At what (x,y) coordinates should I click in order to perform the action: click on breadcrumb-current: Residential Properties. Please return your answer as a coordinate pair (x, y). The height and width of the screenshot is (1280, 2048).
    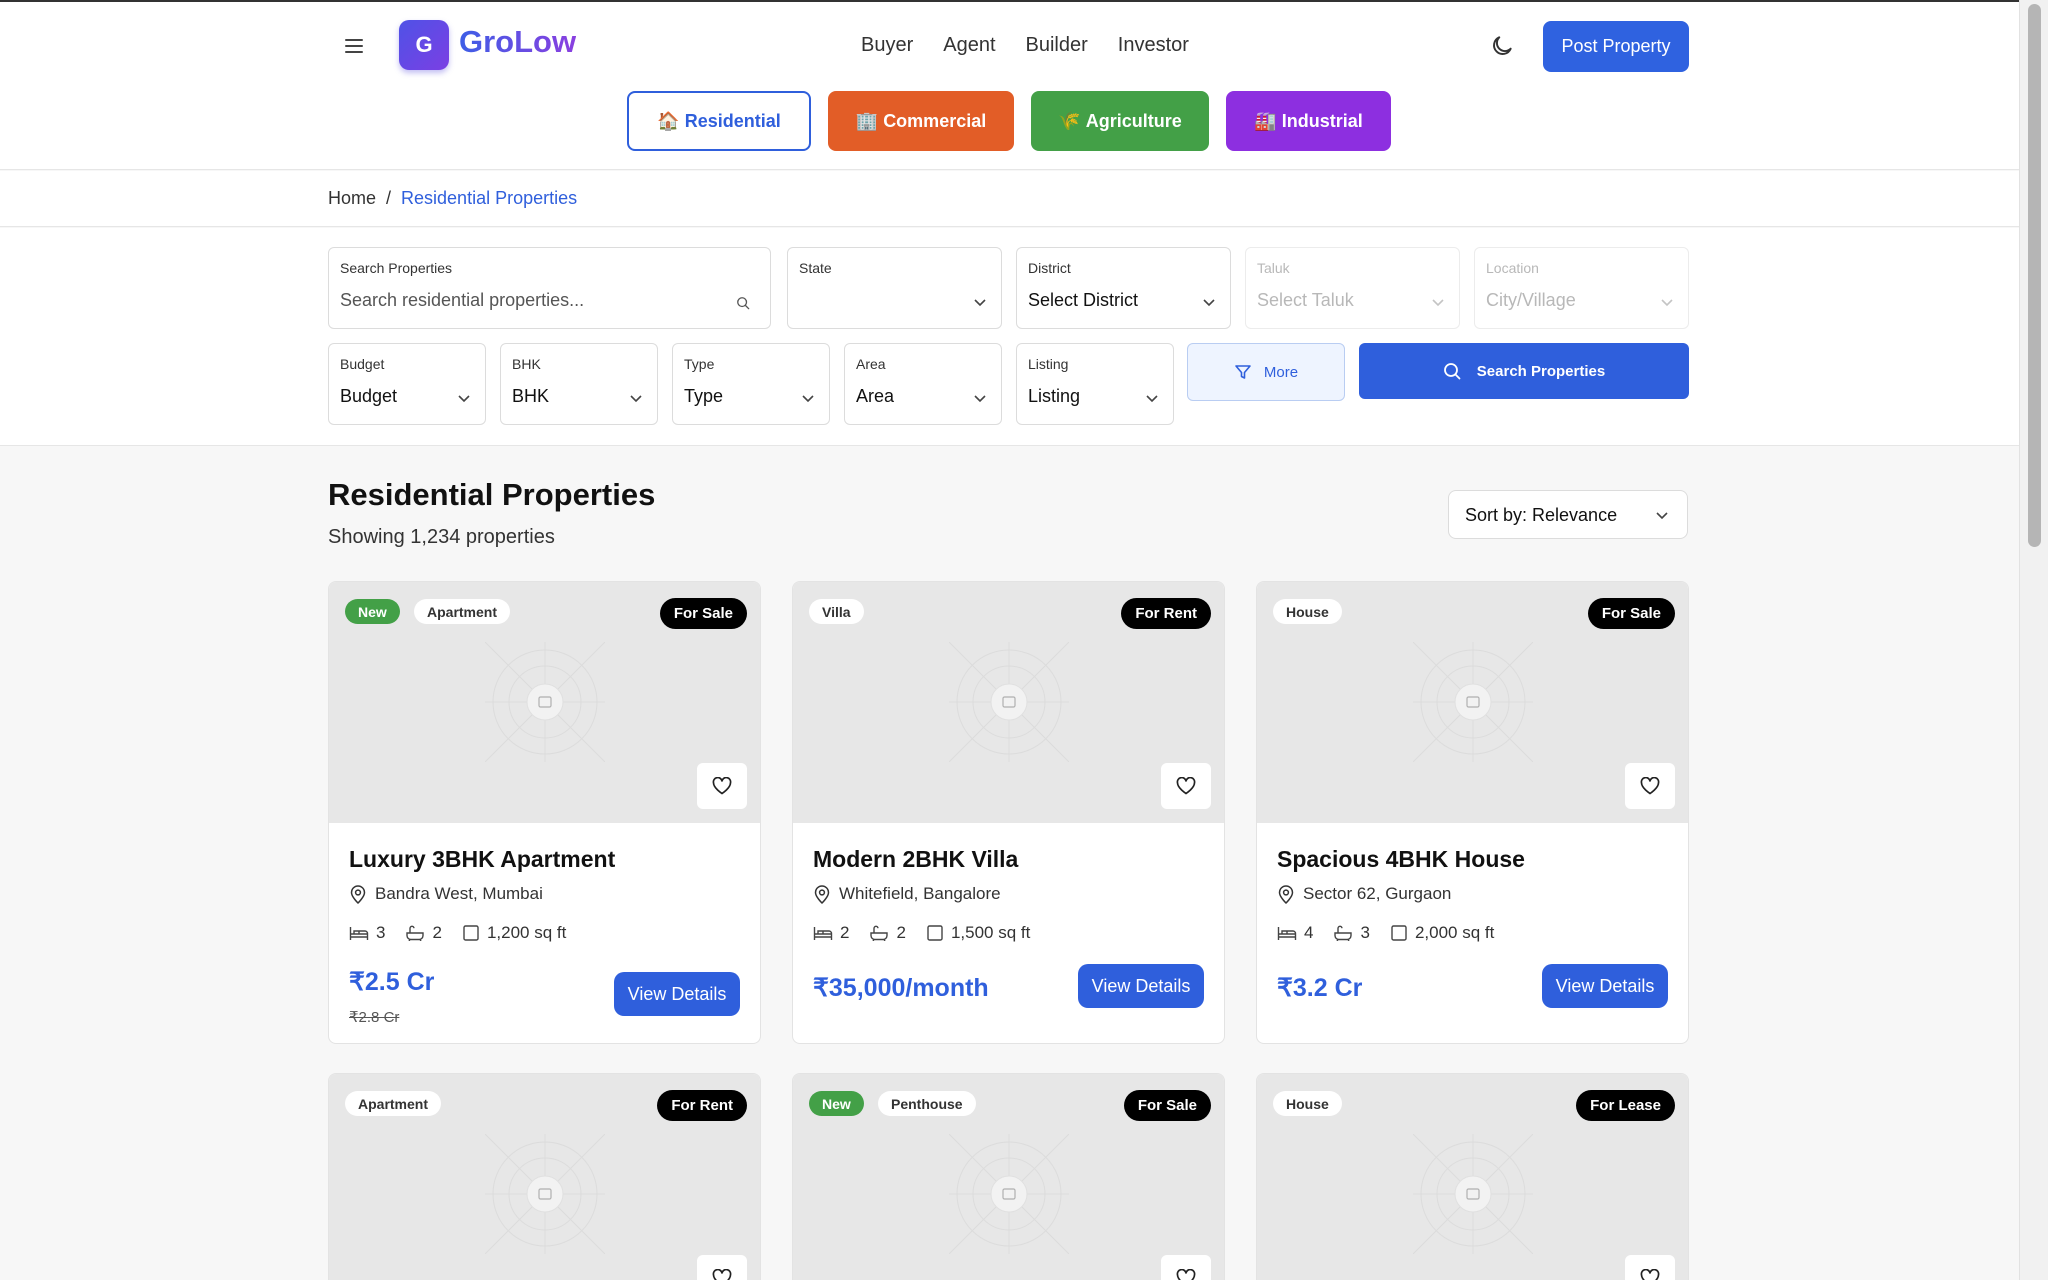
    Looking at the image, I should click on (489, 198).